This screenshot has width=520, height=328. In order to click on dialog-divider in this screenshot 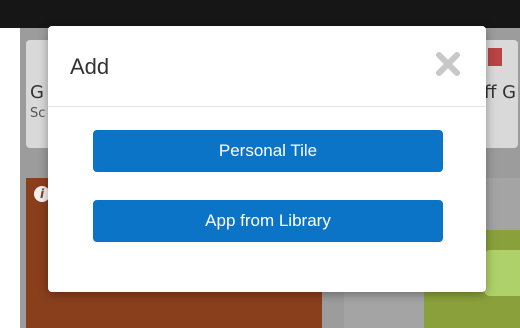, I will do `click(267, 106)`.